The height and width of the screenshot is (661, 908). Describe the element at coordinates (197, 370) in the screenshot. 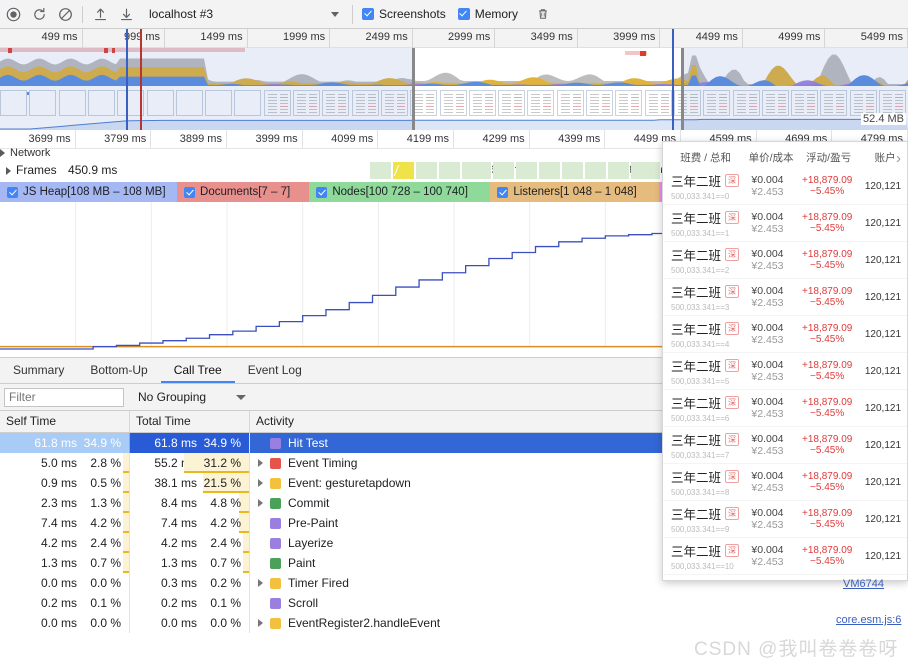

I see `tab-call-tree: Call Tree` at that location.